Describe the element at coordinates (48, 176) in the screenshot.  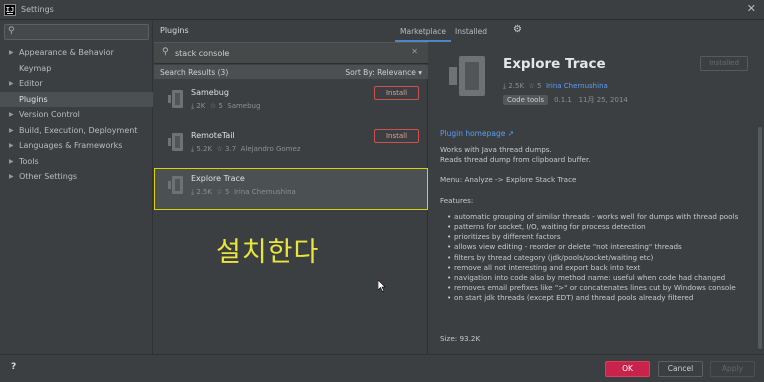
I see `sidebar-item-label: Other Settings` at that location.